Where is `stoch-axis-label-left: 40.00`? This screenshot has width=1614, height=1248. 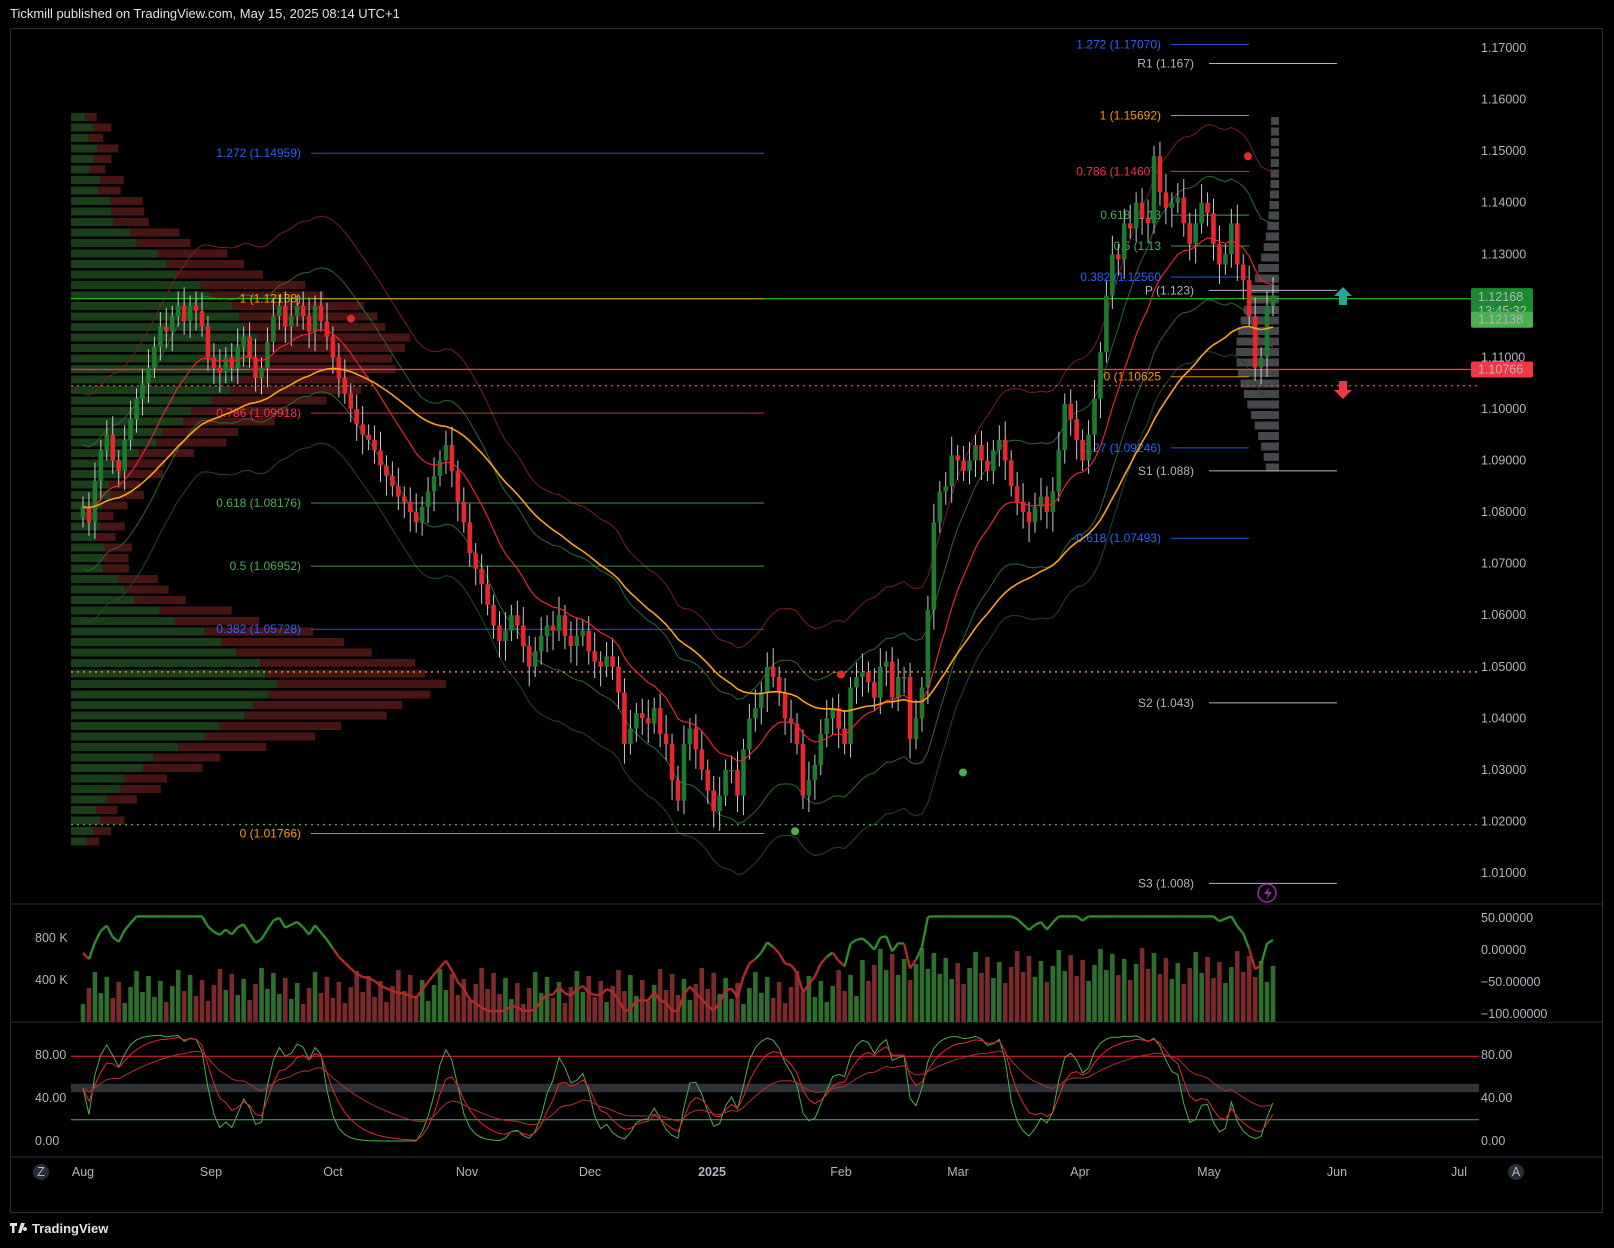
stoch-axis-label-left: 40.00 is located at coordinates (50, 1098).